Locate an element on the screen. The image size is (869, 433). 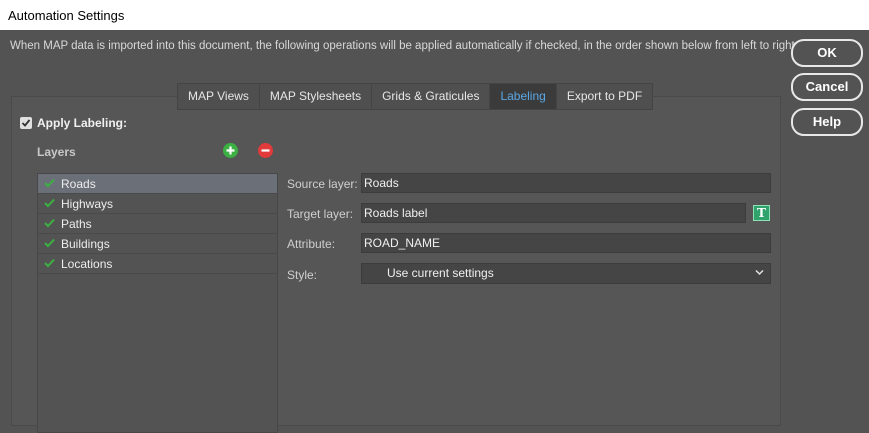
ok-button: OK is located at coordinates (827, 53).